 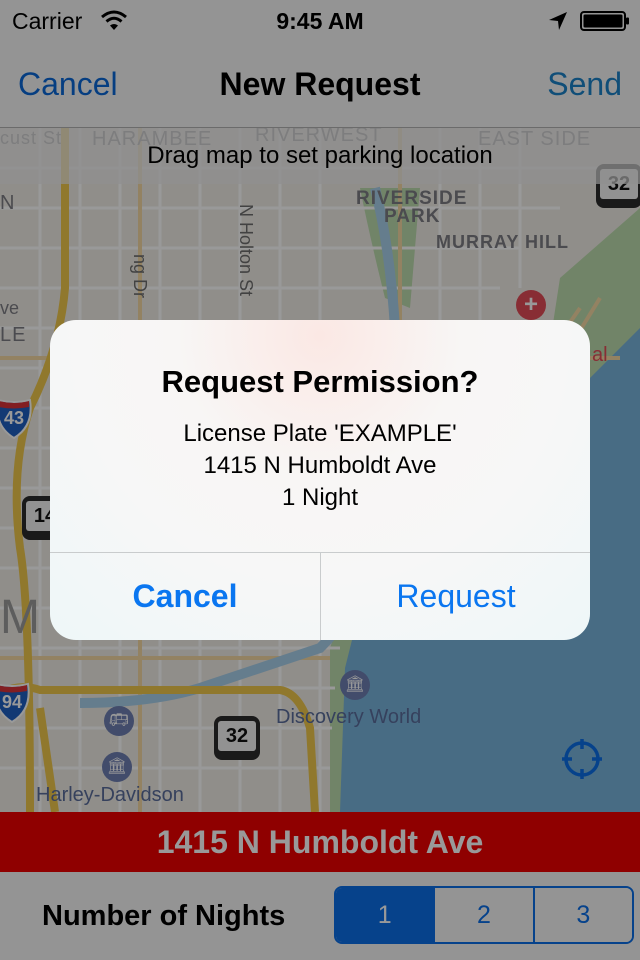 I want to click on alert-title: Request Permission?, so click(x=320, y=381).